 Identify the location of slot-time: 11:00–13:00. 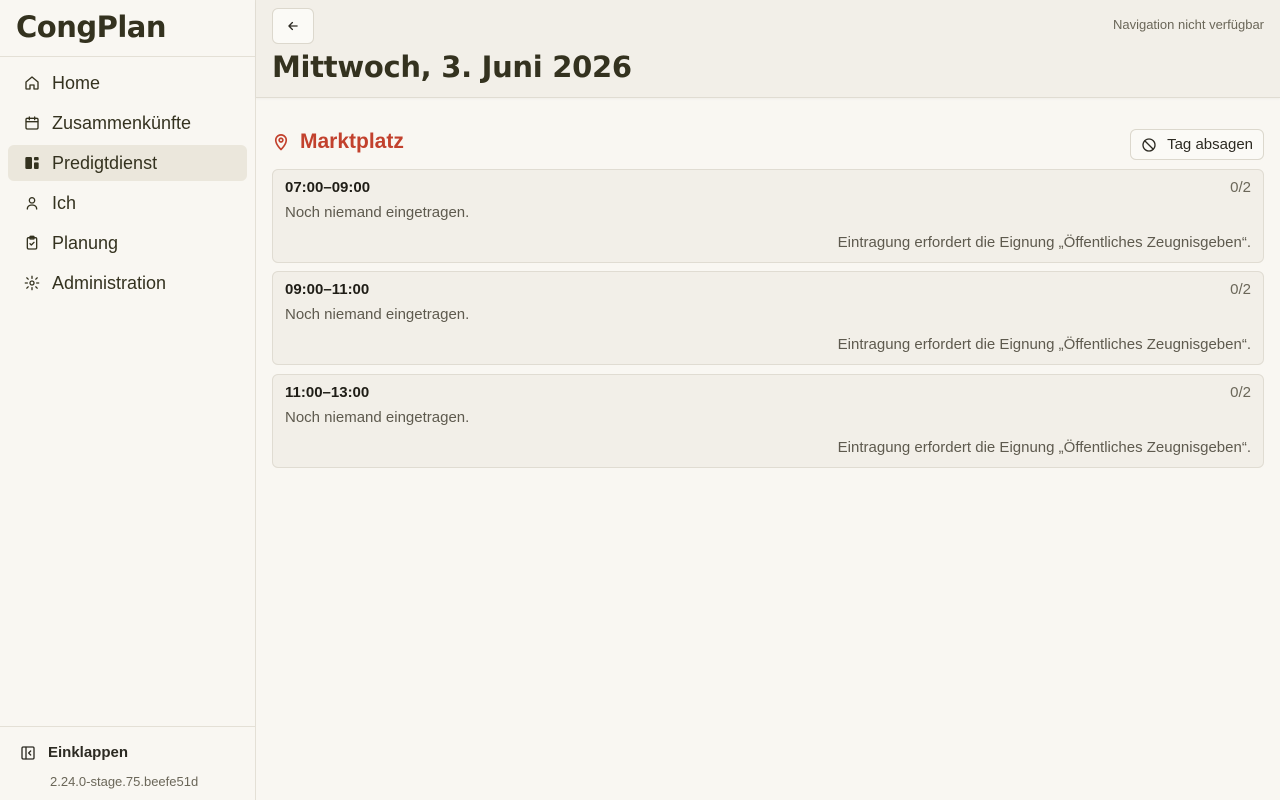
(327, 392).